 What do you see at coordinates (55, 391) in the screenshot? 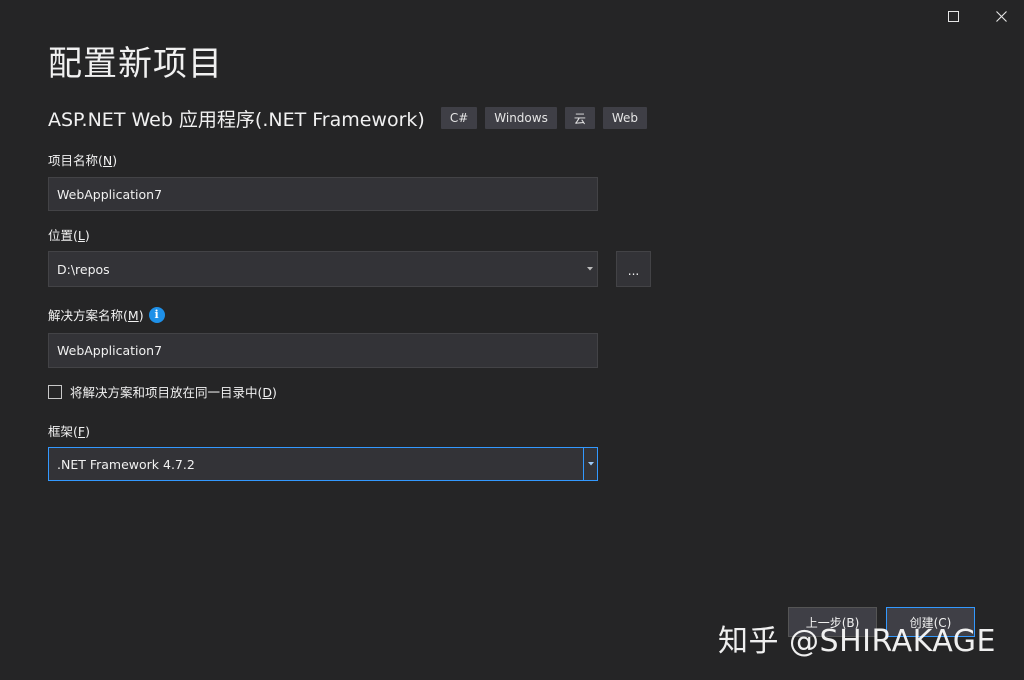
I see `same-directory-checkbox` at bounding box center [55, 391].